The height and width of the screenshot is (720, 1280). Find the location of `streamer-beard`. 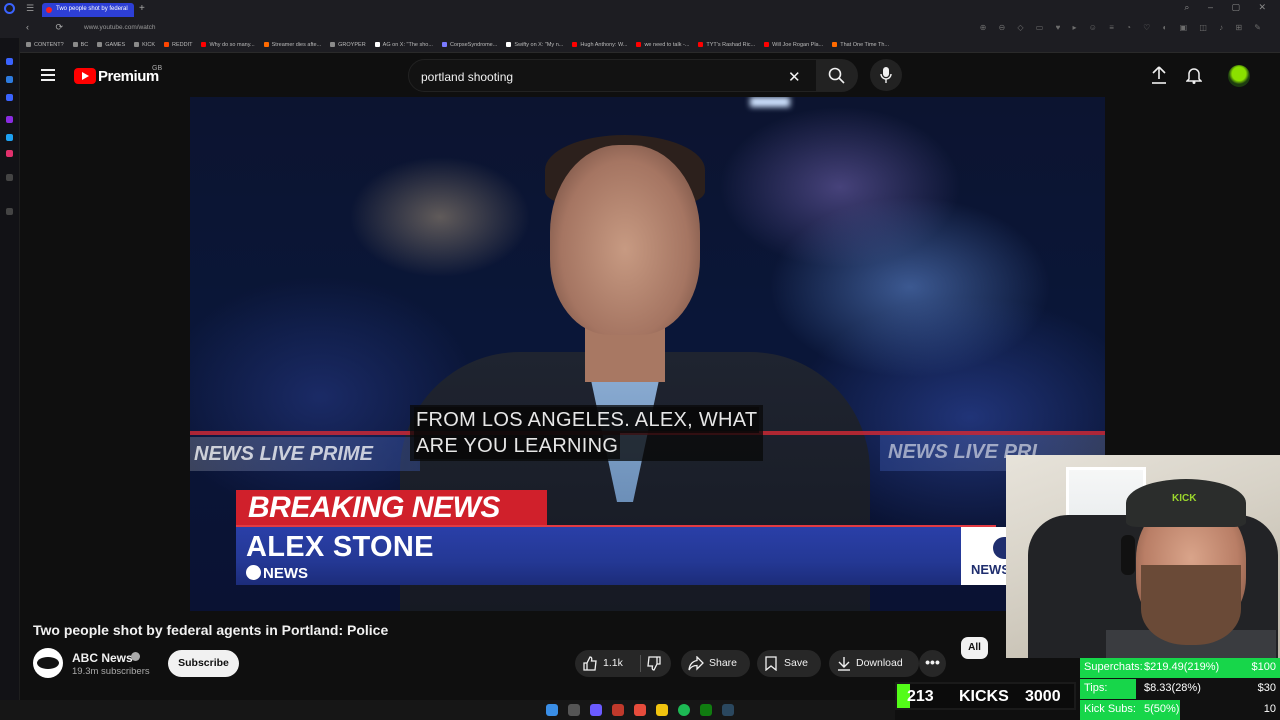

streamer-beard is located at coordinates (1191, 605).